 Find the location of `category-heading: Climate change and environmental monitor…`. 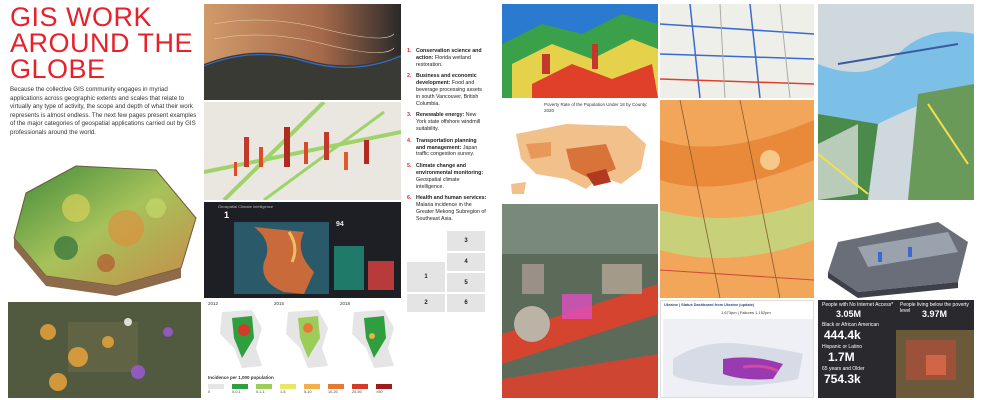

category-heading: Climate change and environmental monitor… is located at coordinates (450, 169).